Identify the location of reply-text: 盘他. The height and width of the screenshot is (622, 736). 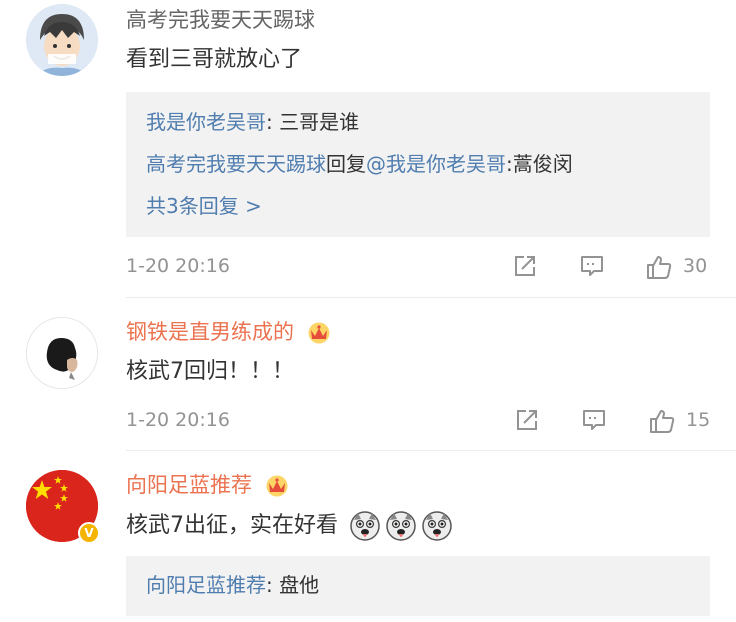
(299, 585).